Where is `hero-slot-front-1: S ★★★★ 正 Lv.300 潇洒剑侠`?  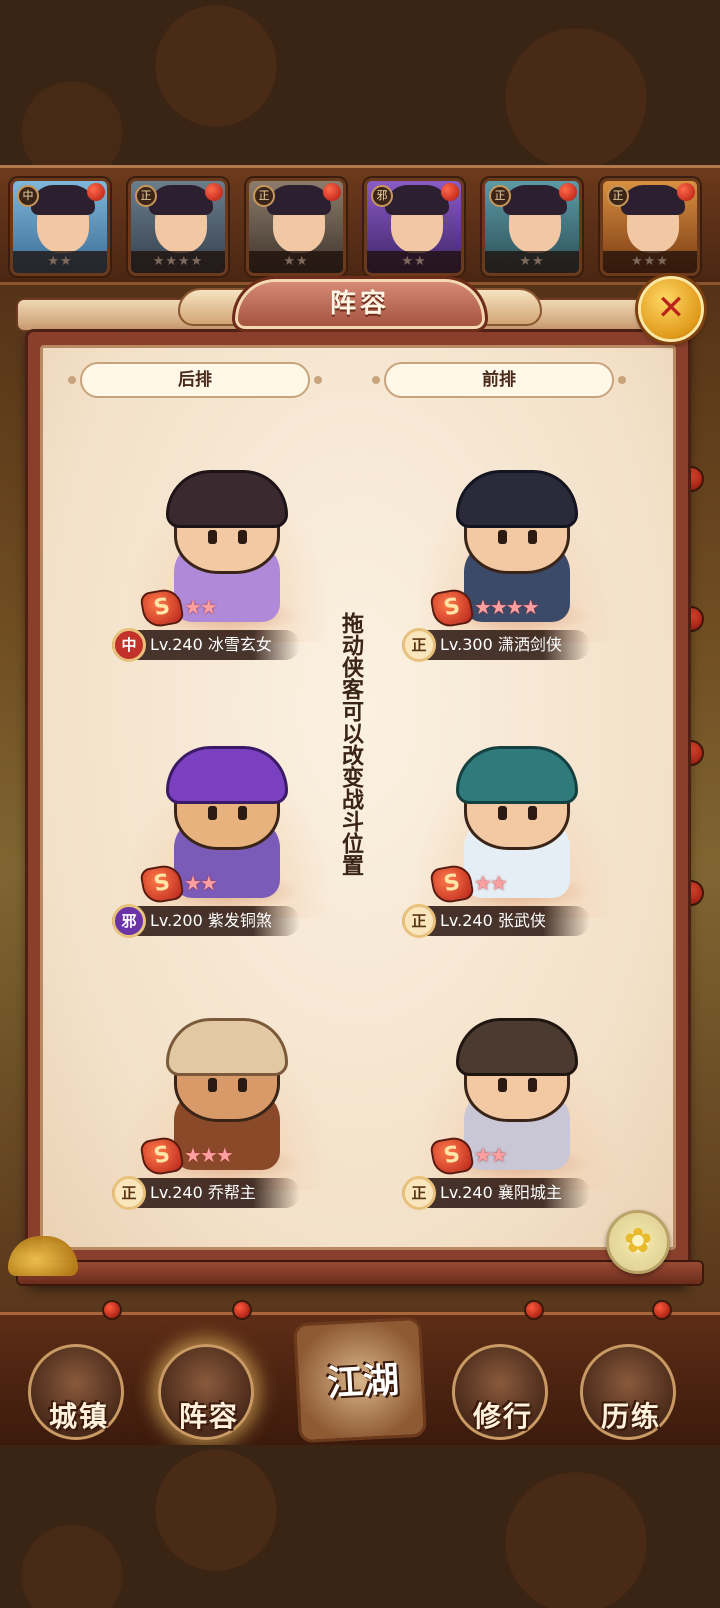 hero-slot-front-1: S ★★★★ 正 Lv.300 潇洒剑侠 is located at coordinates (517, 577).